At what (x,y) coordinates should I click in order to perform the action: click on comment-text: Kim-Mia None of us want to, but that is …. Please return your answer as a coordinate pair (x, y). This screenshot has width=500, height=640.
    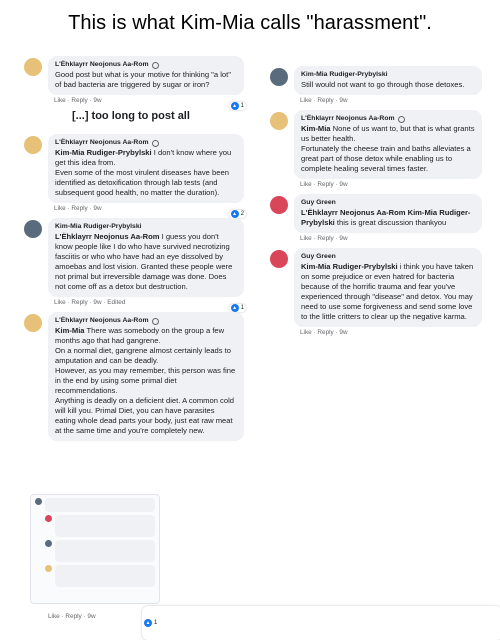
    Looking at the image, I should click on (388, 148).